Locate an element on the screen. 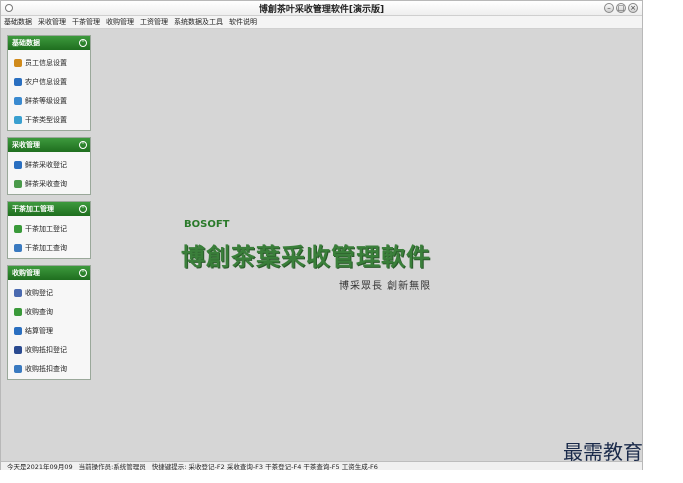 The image size is (683, 483). sidebar-group: 收购管理 ⌃ 收购登记收购查询结算管理收购抵扣登记 收购抵扣查询 is located at coordinates (49, 322).